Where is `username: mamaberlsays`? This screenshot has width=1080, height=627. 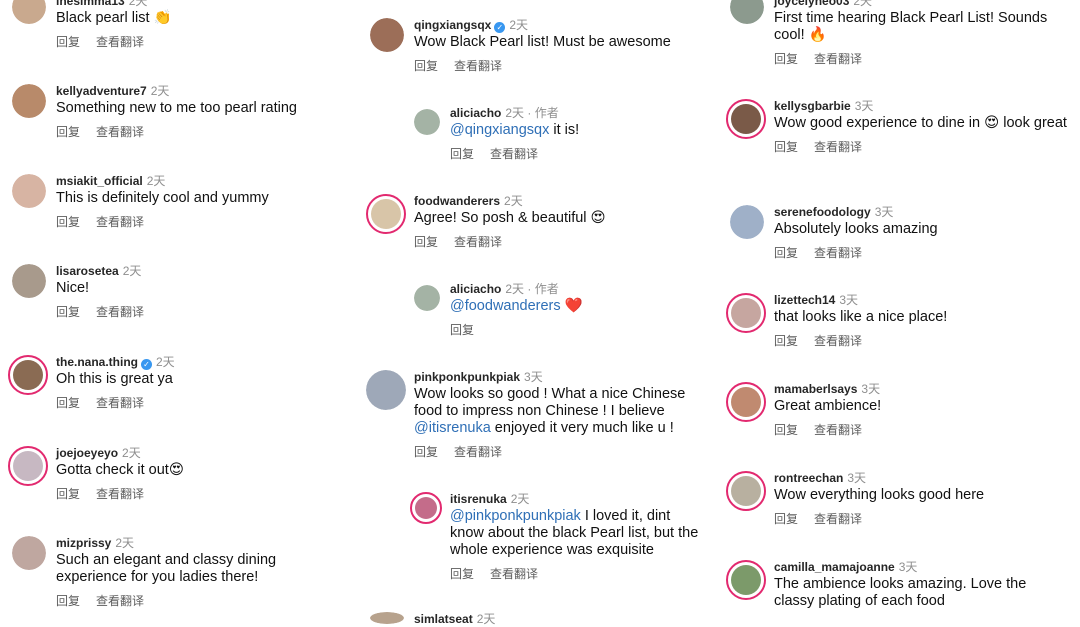
username: mamaberlsays is located at coordinates (815, 389).